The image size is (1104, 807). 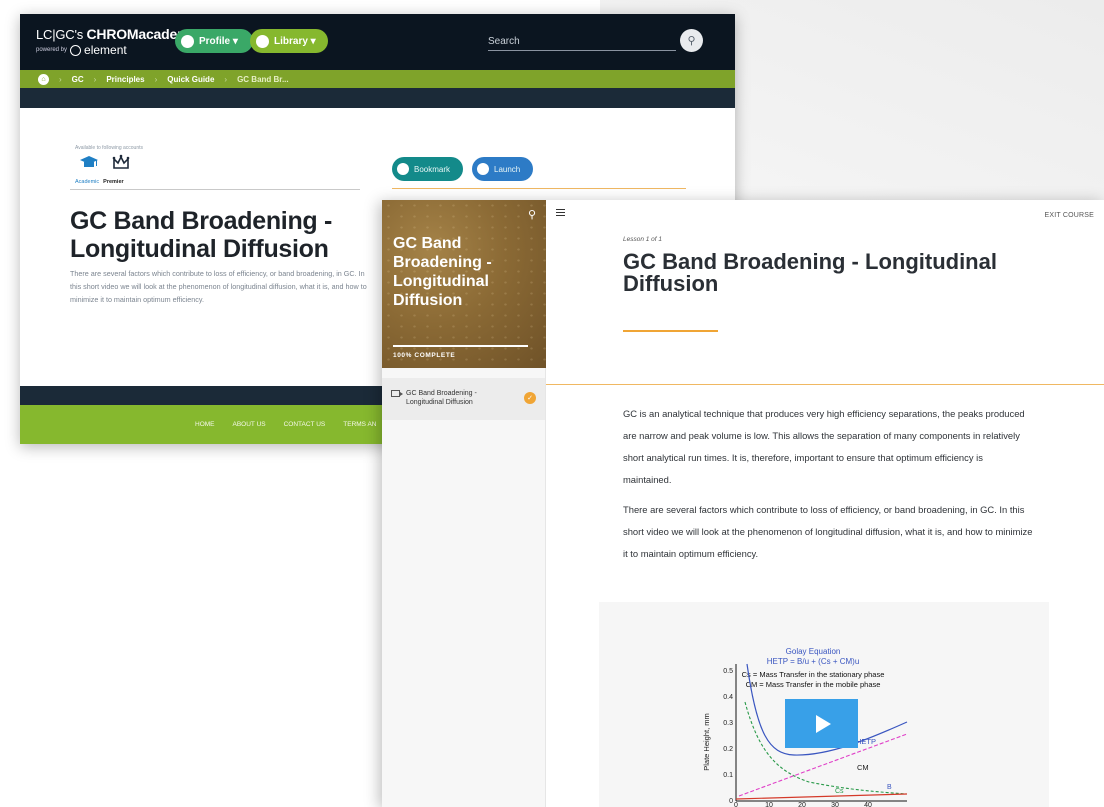 I want to click on progress-bar, so click(x=460, y=346).